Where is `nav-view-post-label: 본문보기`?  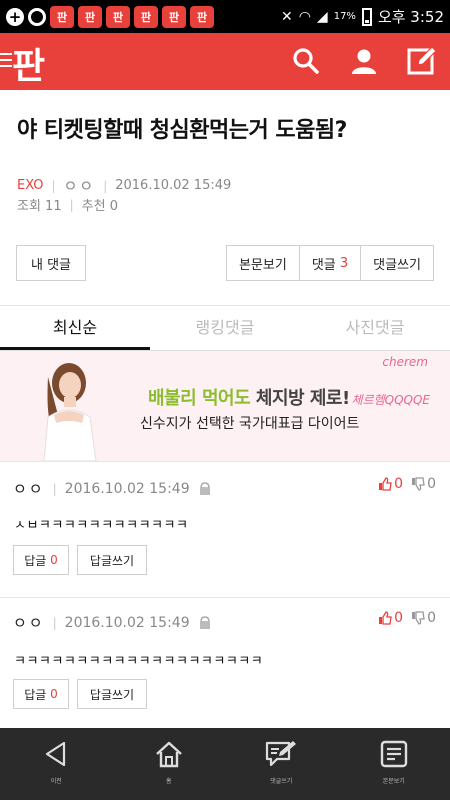
nav-view-post-label: 본문보기 is located at coordinates (393, 781).